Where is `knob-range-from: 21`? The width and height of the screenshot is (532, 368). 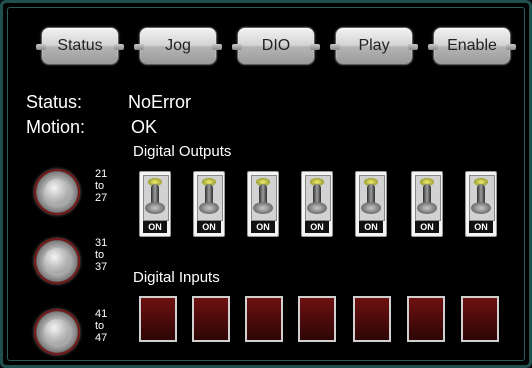
knob-range-from: 21 is located at coordinates (101, 174).